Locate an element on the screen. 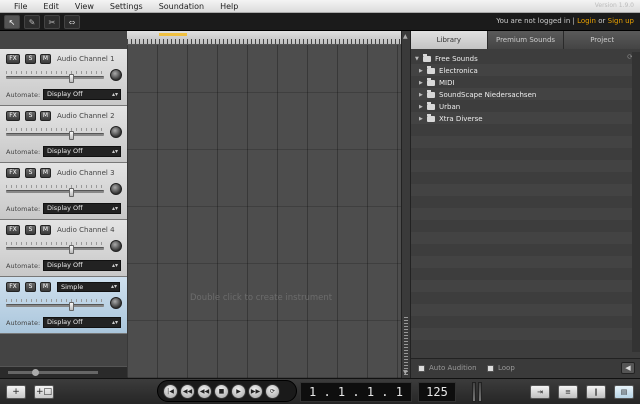 The image size is (640, 404). fast-forward-icon: ◀◀ is located at coordinates (204, 391).